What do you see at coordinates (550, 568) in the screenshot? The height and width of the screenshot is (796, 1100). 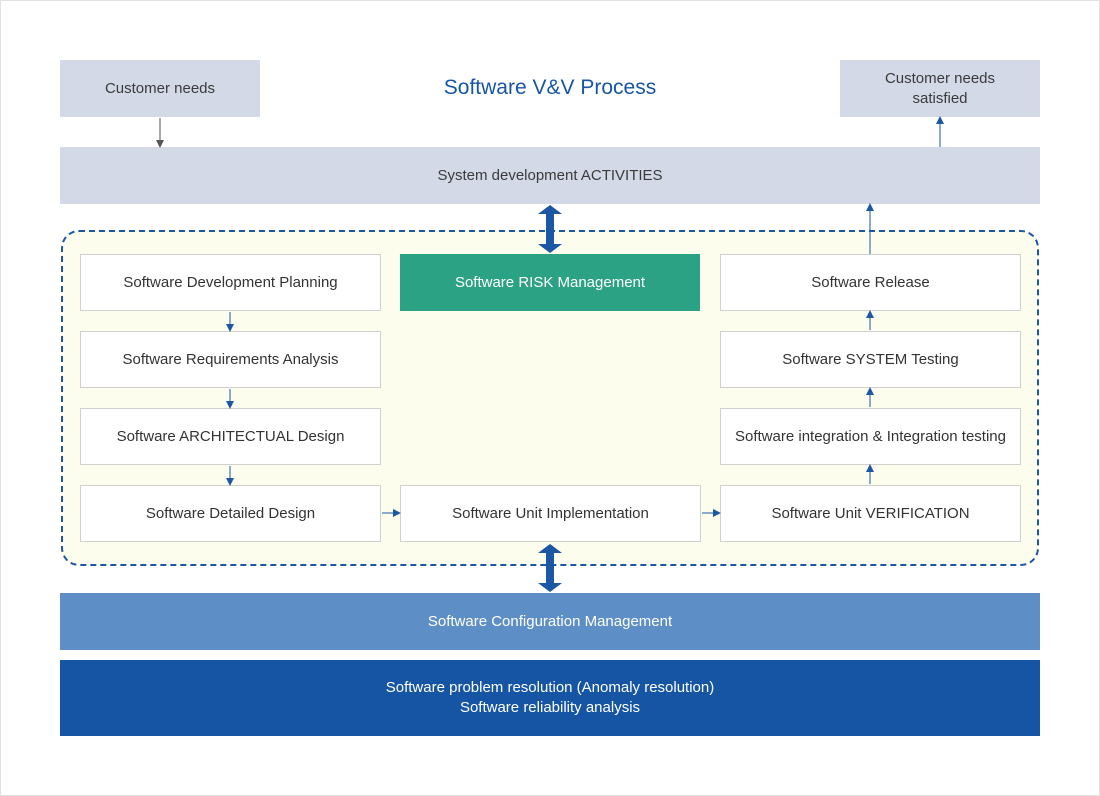 I see `double-arrow-implementation-config` at bounding box center [550, 568].